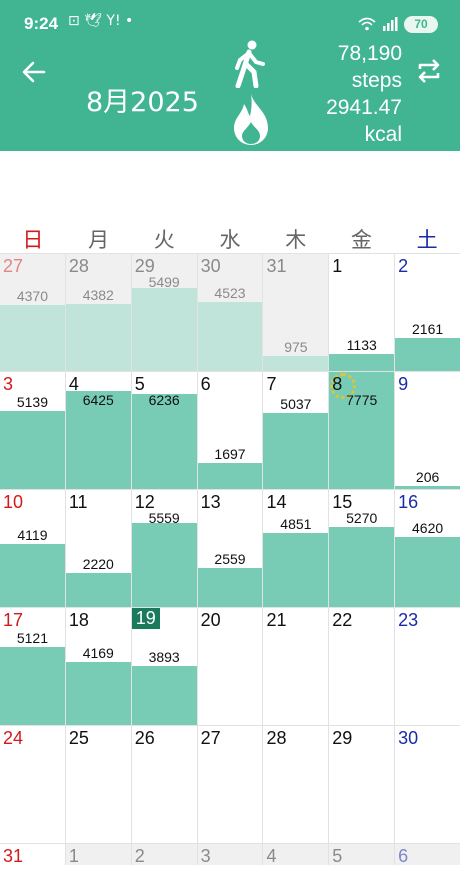  What do you see at coordinates (164, 854) in the screenshot?
I see `calendar-day: 2` at bounding box center [164, 854].